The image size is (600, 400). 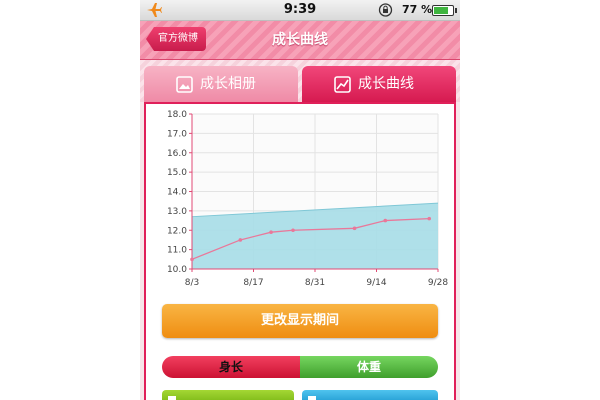 What do you see at coordinates (192, 283) in the screenshot?
I see `x-tick-label: 8/3` at bounding box center [192, 283].